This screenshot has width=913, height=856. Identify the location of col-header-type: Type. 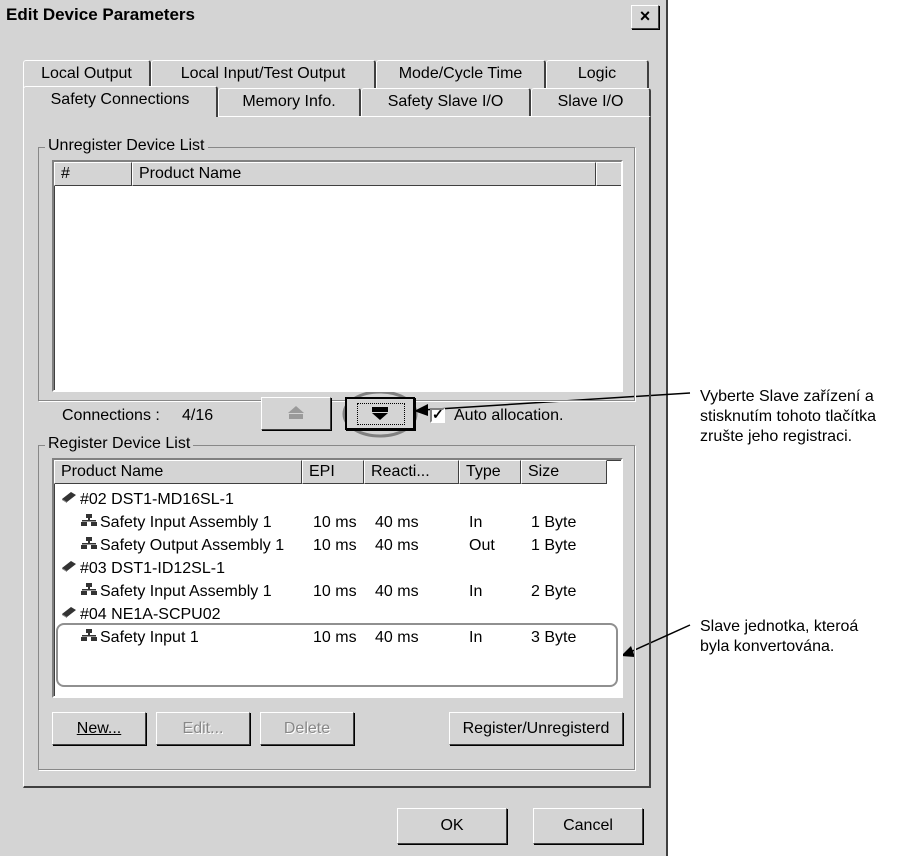
(490, 472).